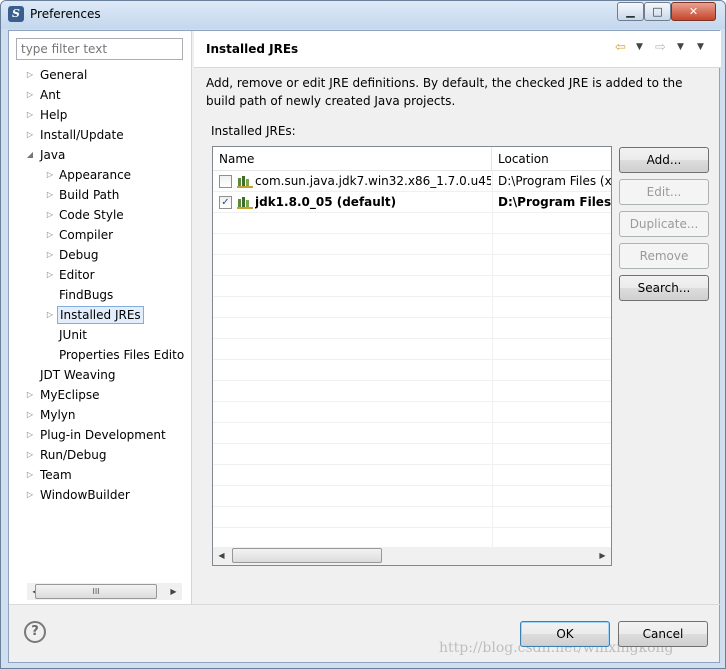 The image size is (726, 669). What do you see at coordinates (77, 275) in the screenshot?
I see `sidebar-item-label: Editor` at bounding box center [77, 275].